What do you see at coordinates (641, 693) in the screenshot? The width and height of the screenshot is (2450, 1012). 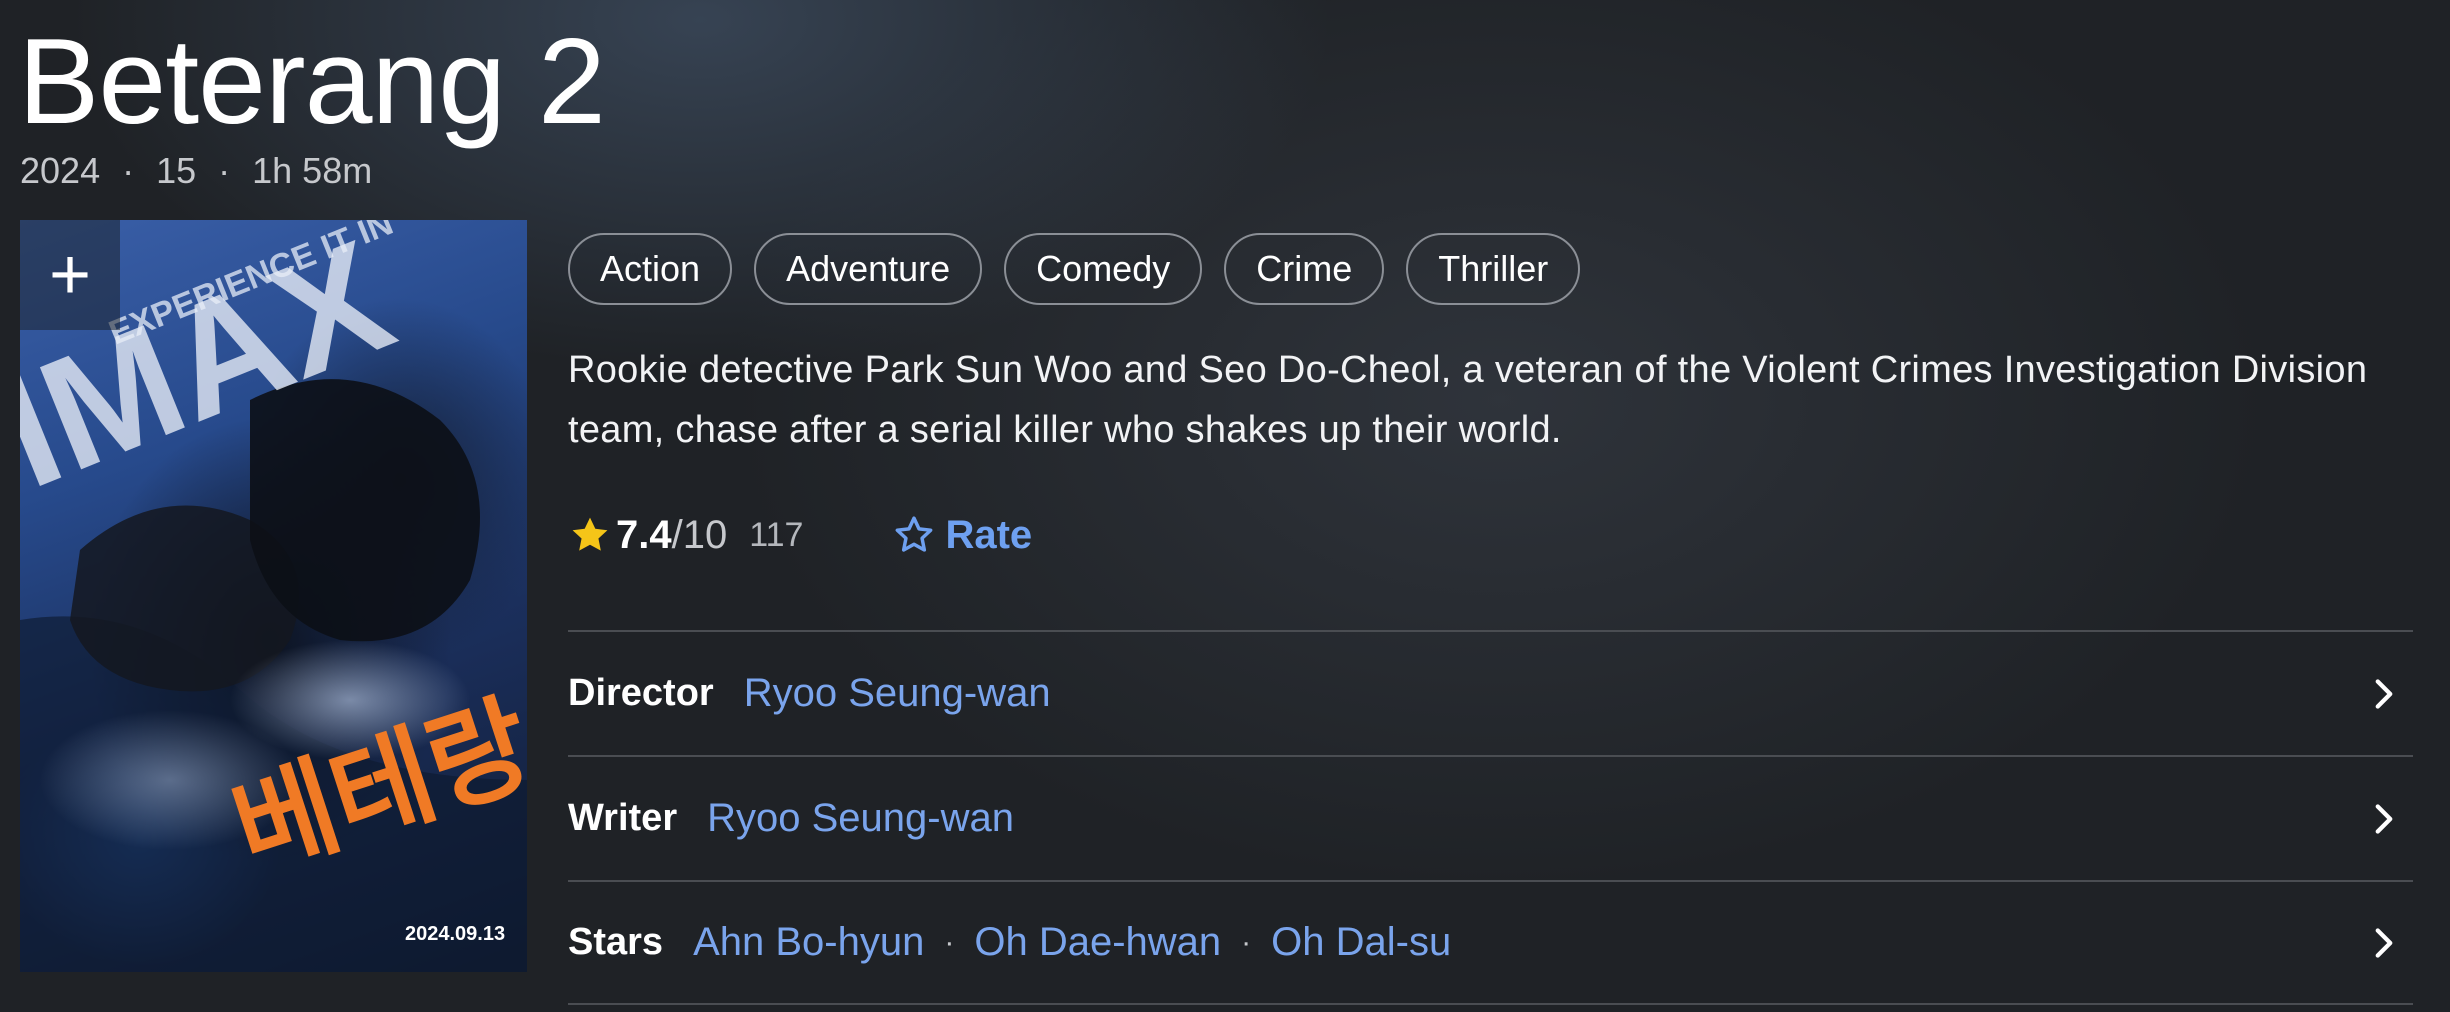 I see `credit-label-director: Director` at bounding box center [641, 693].